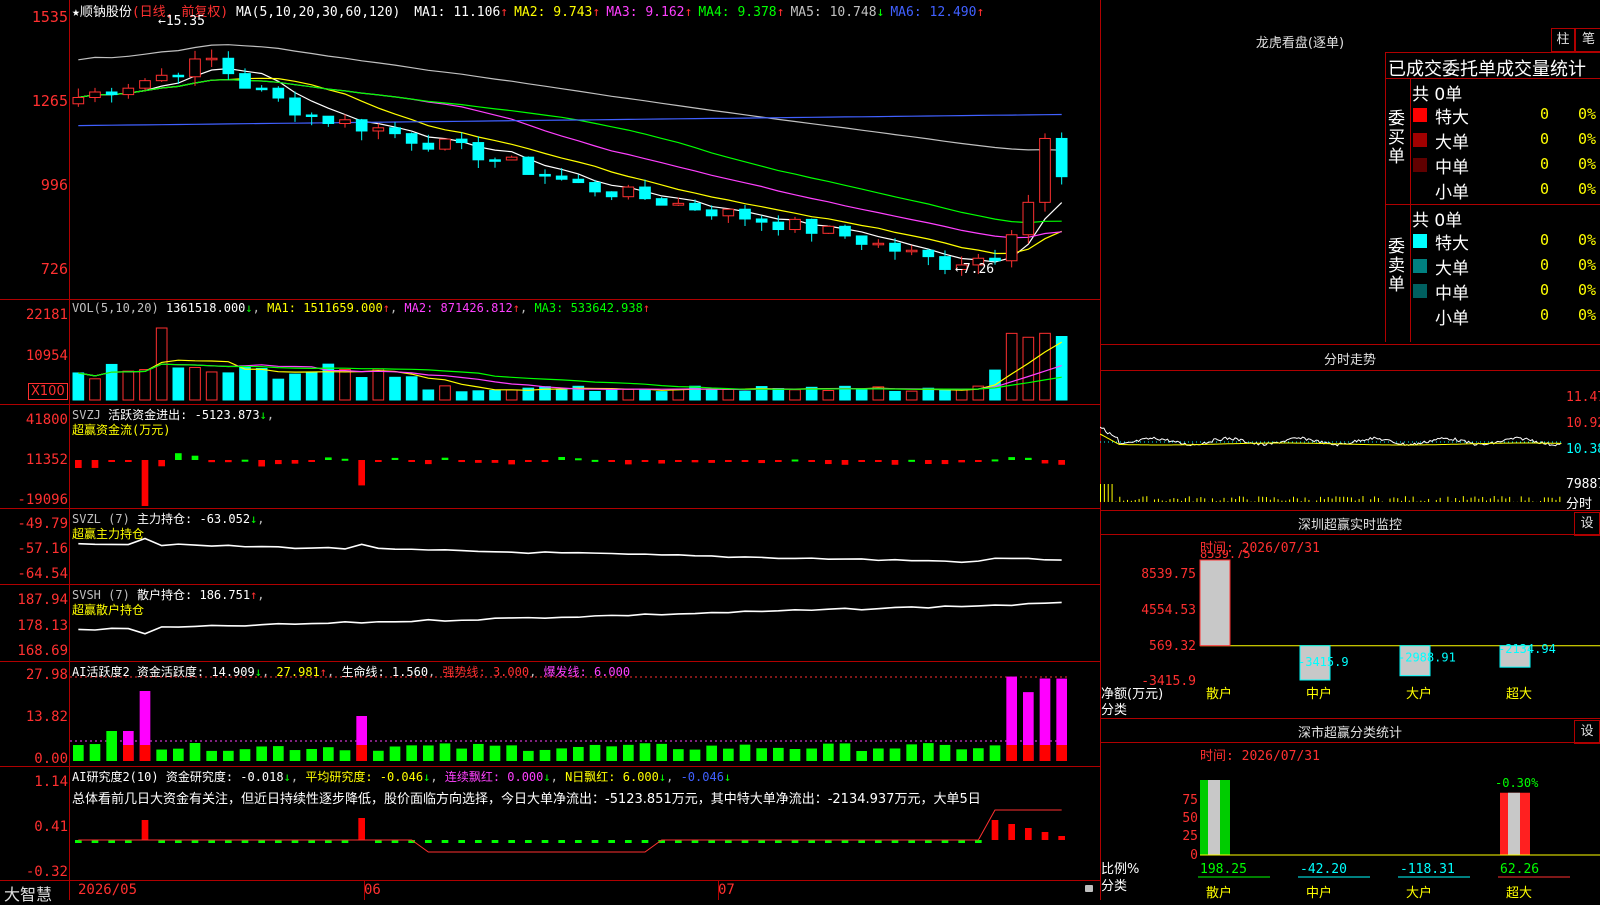 The height and width of the screenshot is (905, 1600). I want to click on ma2-line, so click(569, 165).